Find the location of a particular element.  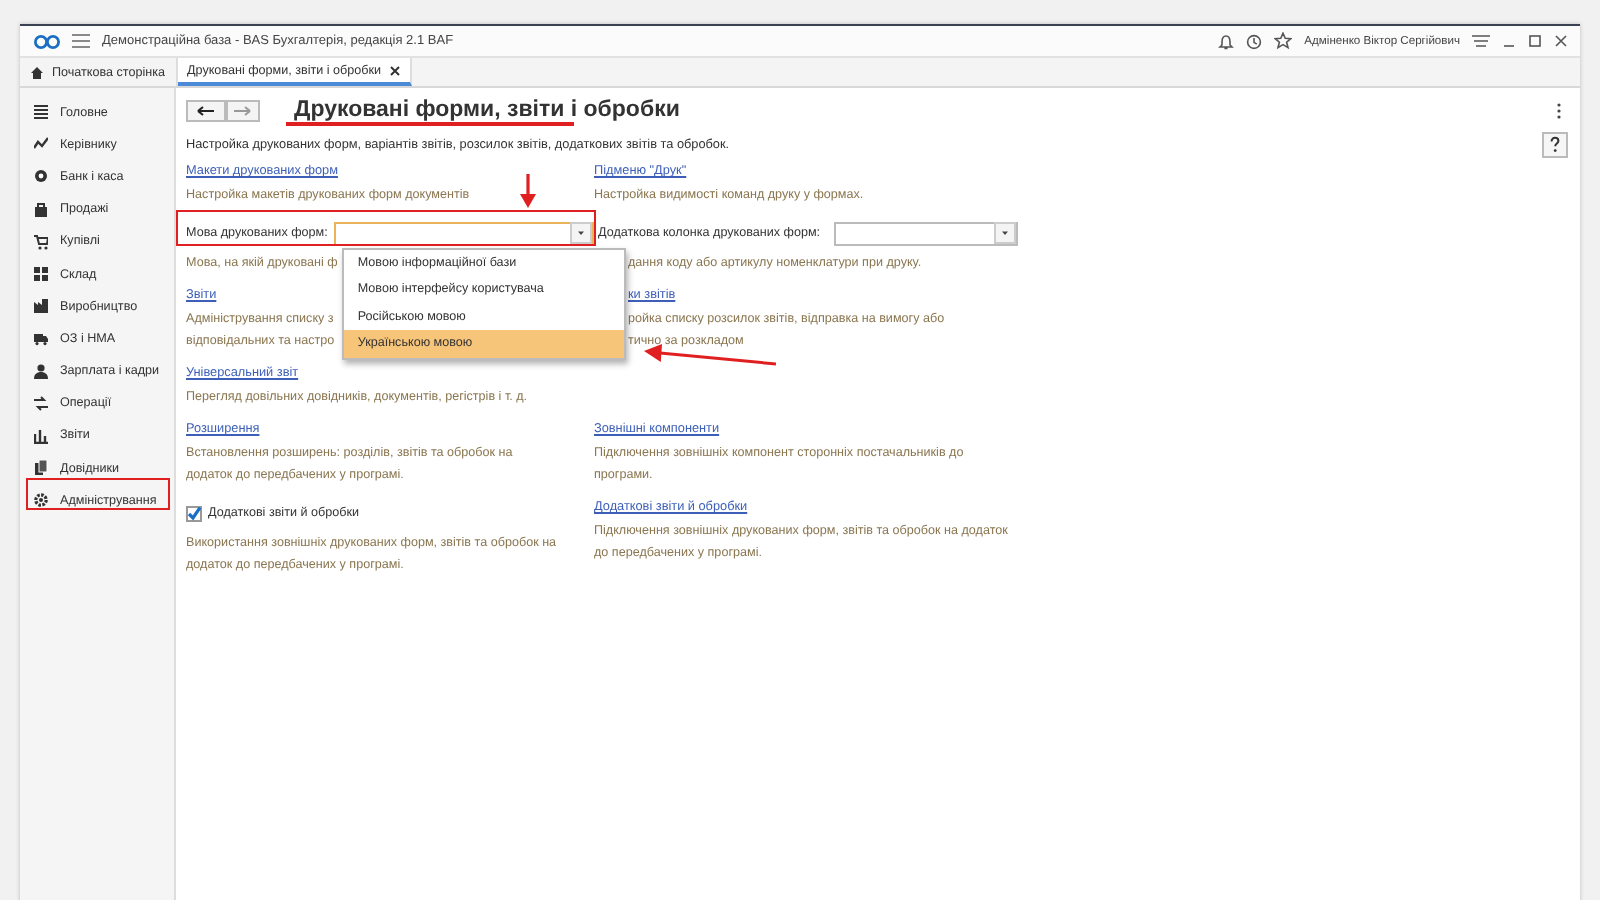

bag-icon is located at coordinates (41, 209).